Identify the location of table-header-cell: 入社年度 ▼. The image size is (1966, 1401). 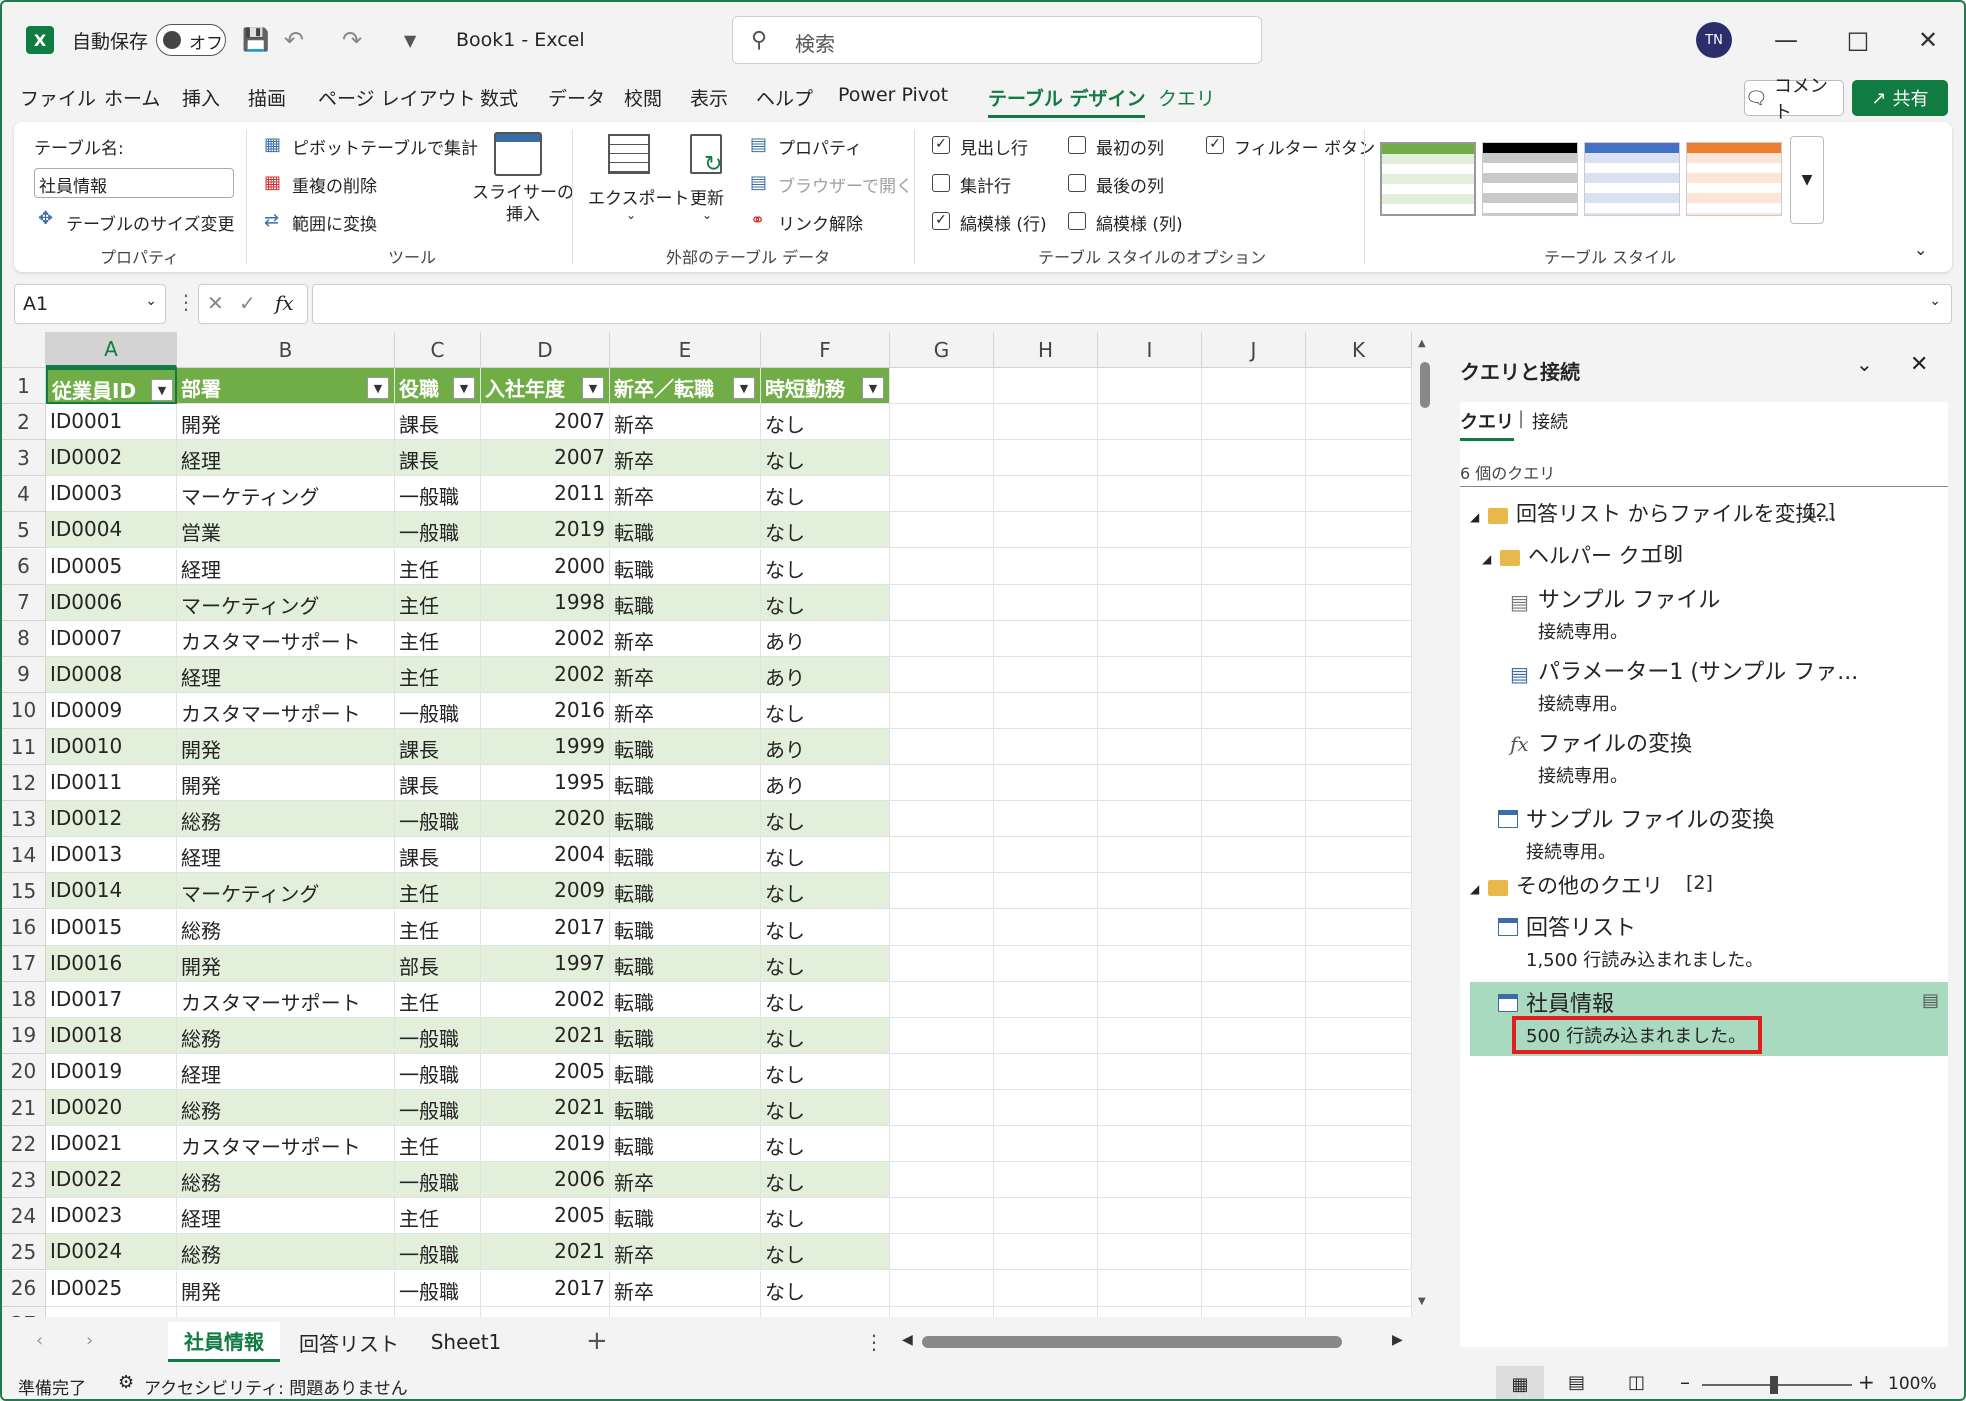
(545, 386).